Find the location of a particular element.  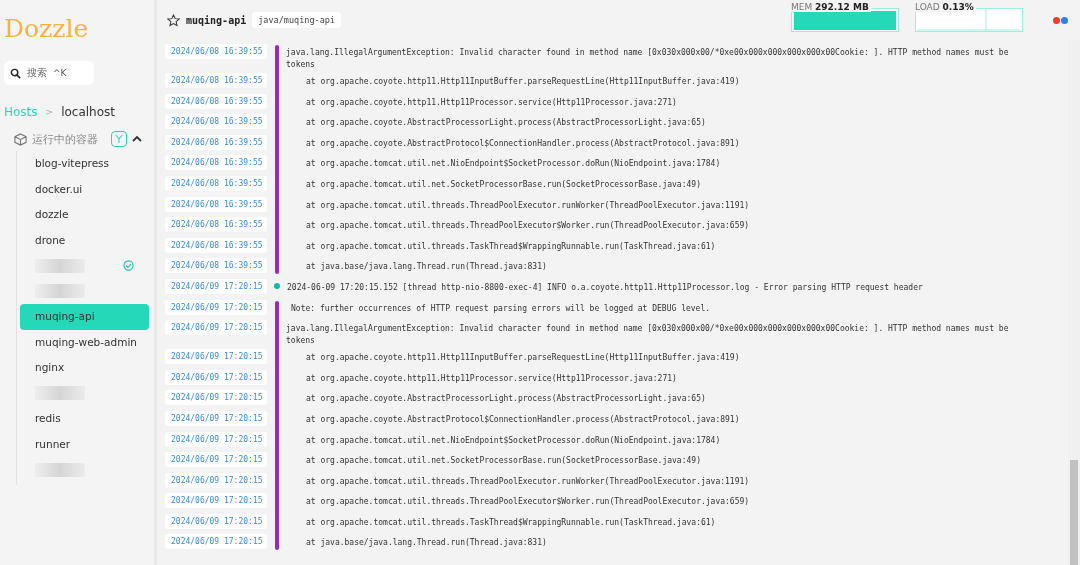

container-item: runner is located at coordinates (87, 444).